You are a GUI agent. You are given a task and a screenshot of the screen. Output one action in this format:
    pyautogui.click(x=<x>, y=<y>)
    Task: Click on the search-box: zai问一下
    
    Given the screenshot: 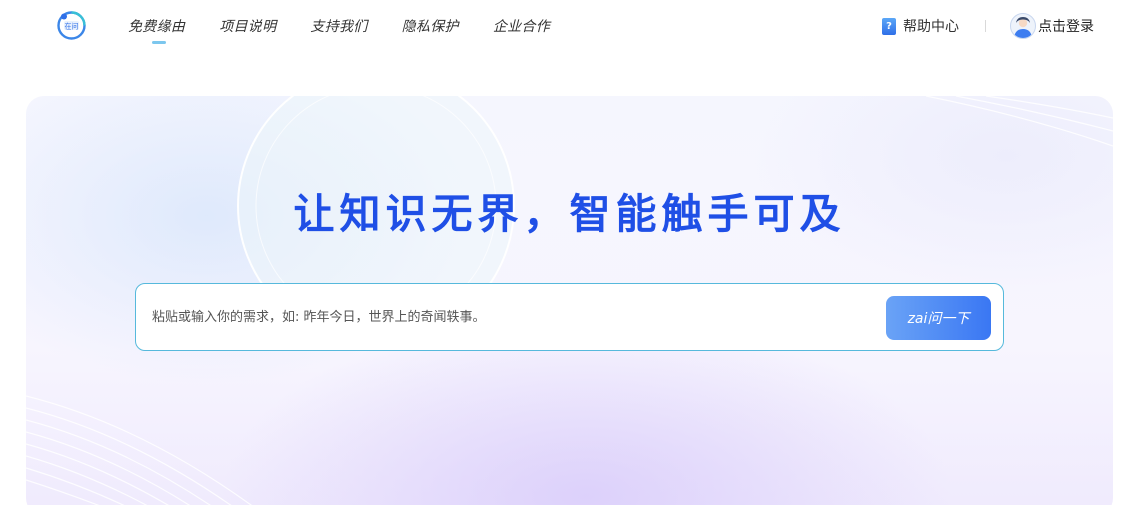 What is the action you would take?
    pyautogui.click(x=569, y=317)
    